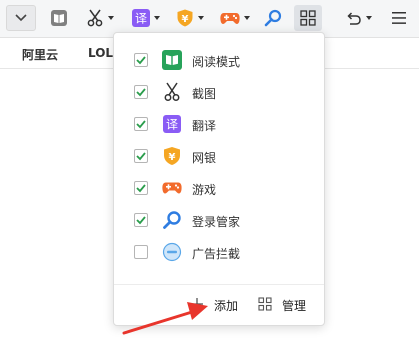 This screenshot has width=419, height=338. What do you see at coordinates (40, 54) in the screenshot?
I see `bookmark-aliyun: 阿里云` at bounding box center [40, 54].